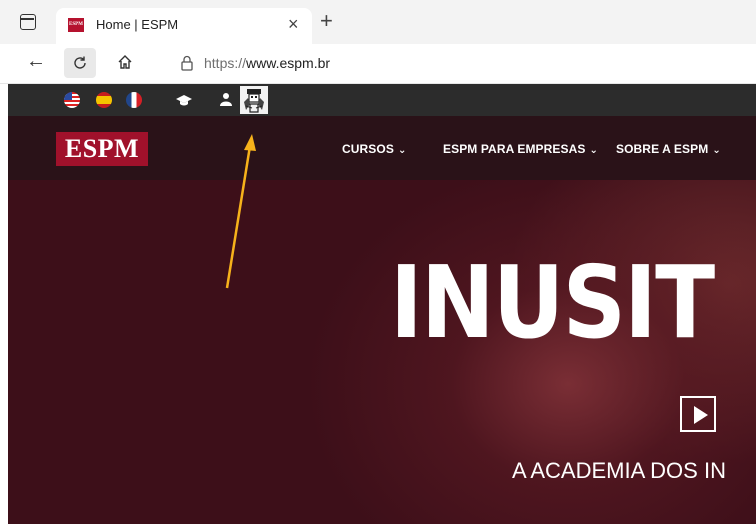  Describe the element at coordinates (125, 62) in the screenshot. I see `home-icon` at that location.